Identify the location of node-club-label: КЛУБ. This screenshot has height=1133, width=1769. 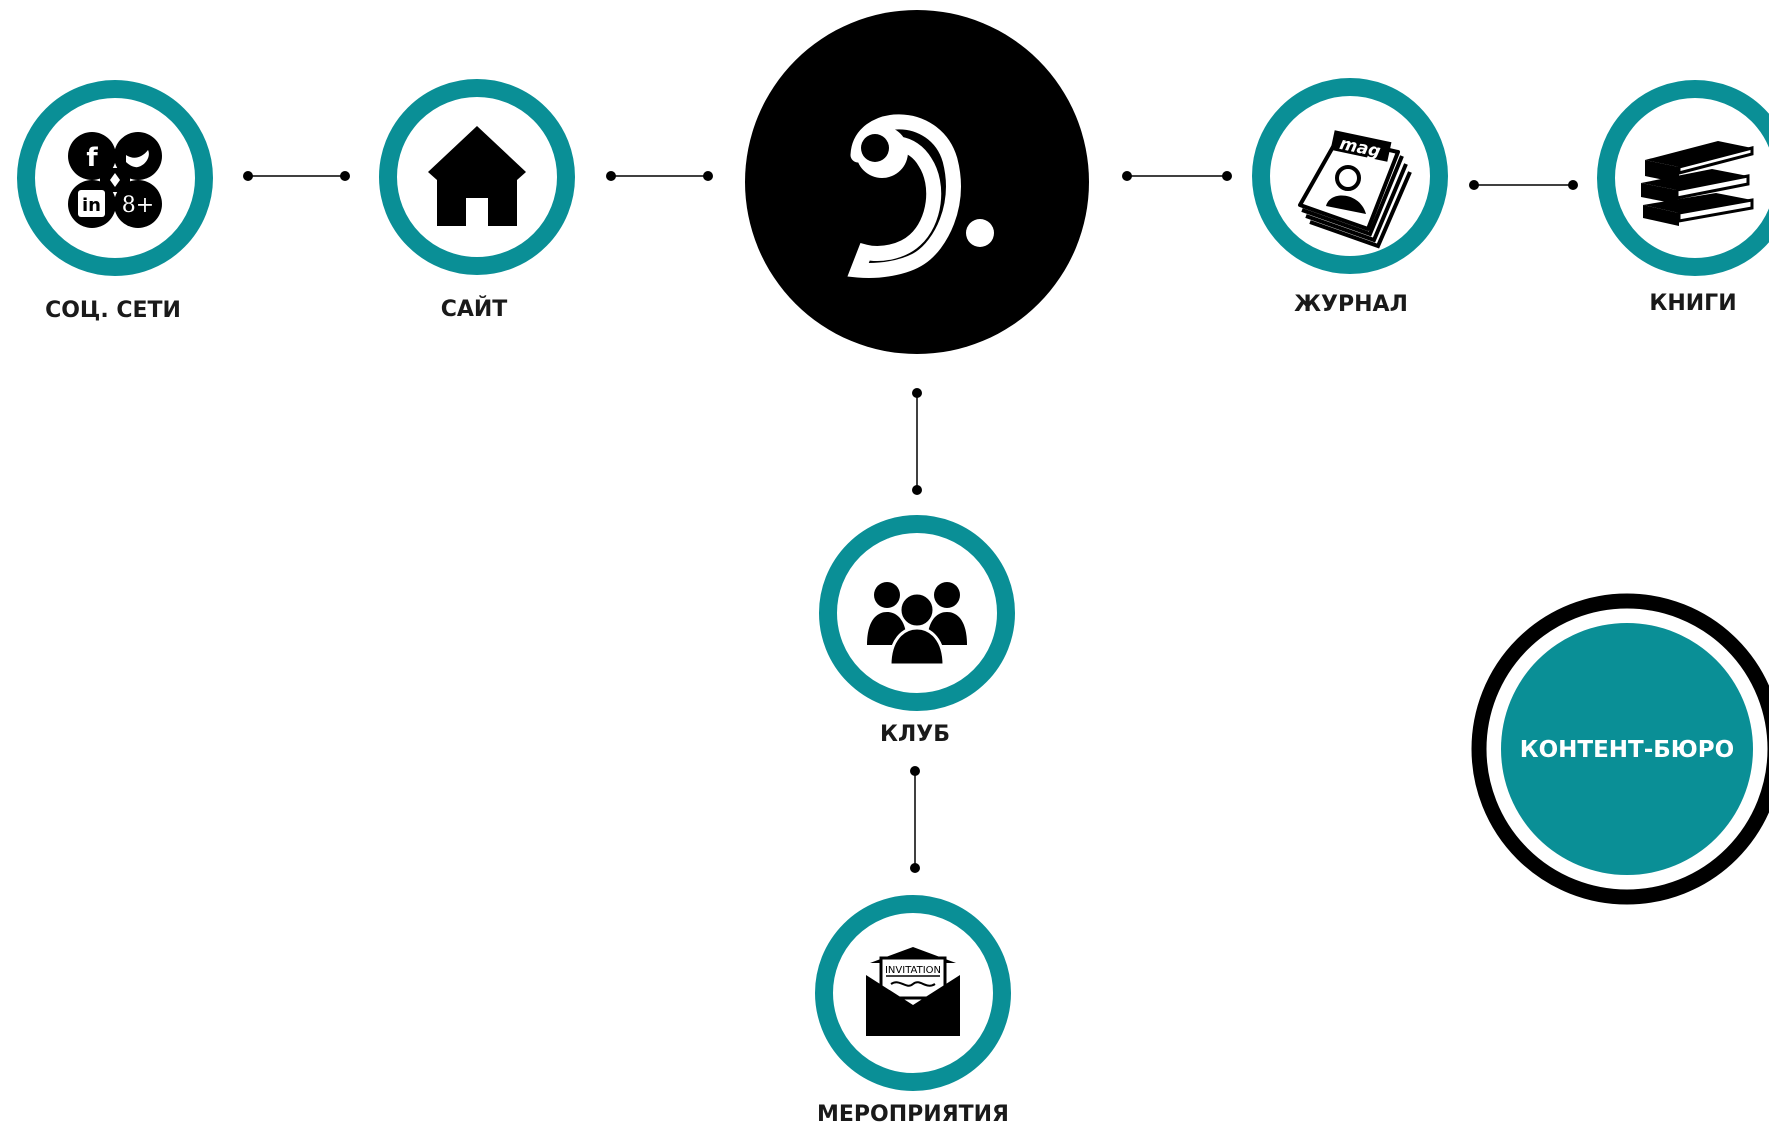
(915, 734).